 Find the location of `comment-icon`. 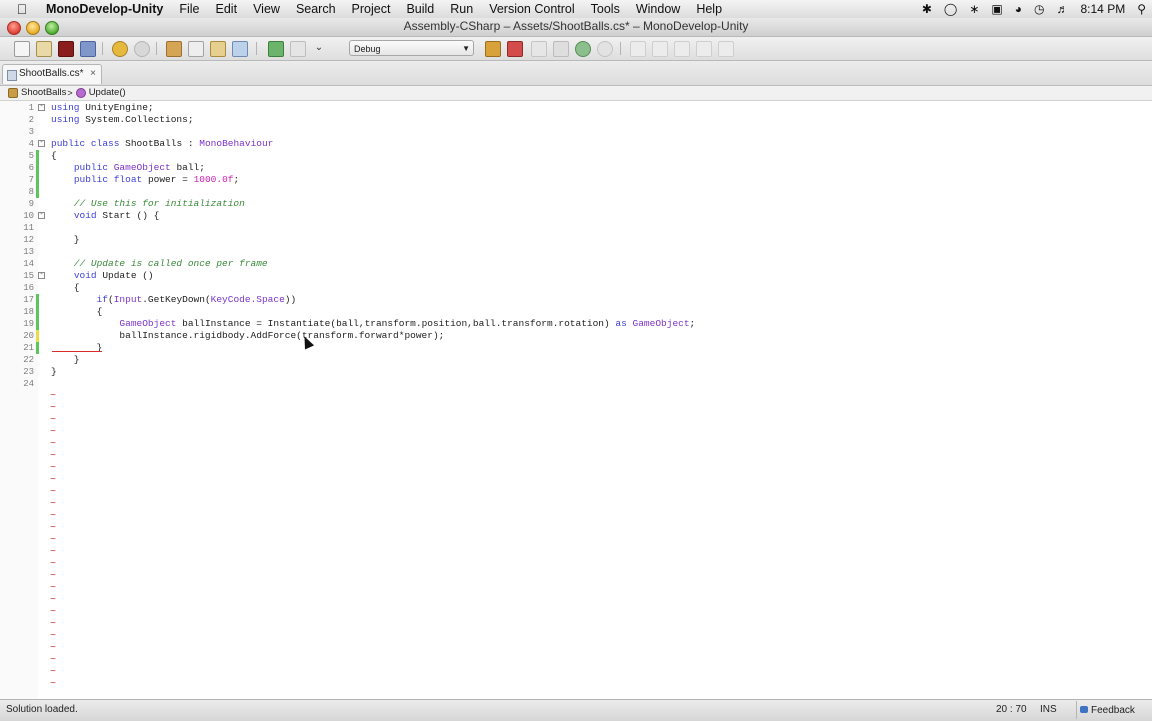

comment-icon is located at coordinates (726, 49).